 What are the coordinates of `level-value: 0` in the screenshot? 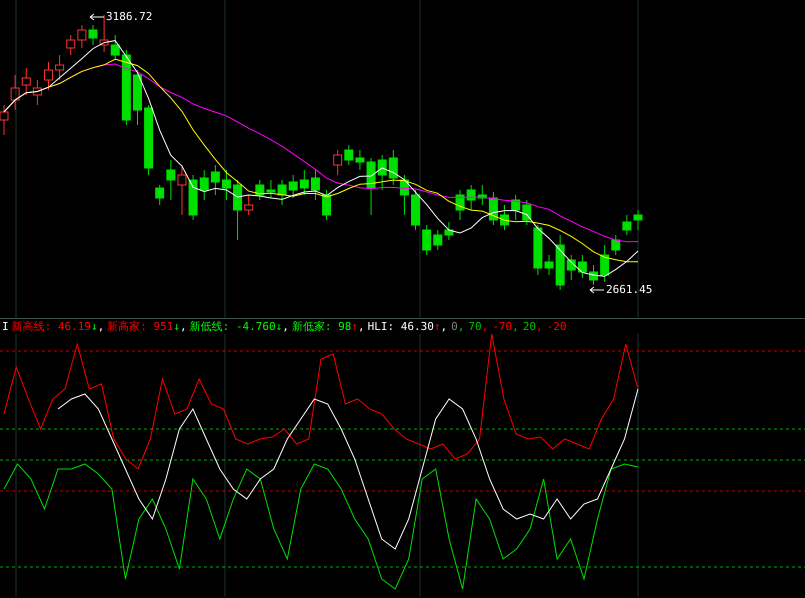 It's located at (454, 326).